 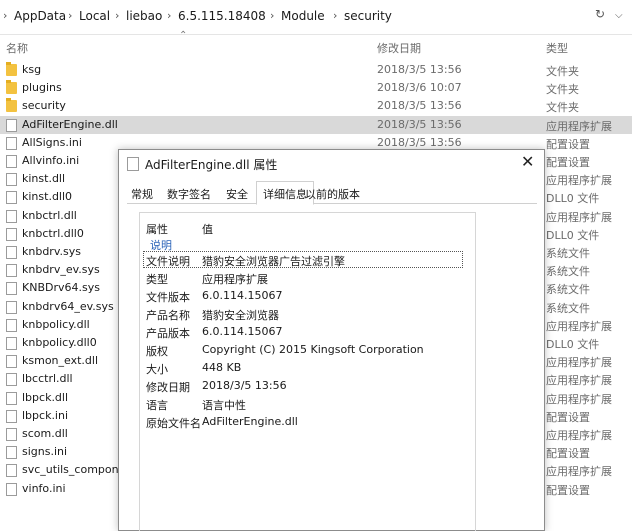 I want to click on file-name: lbpck.dll, so click(x=45, y=397).